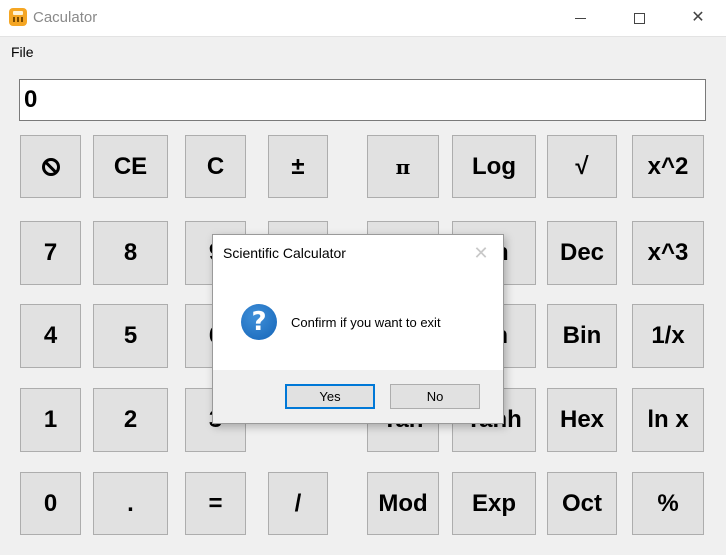 This screenshot has width=726, height=555. I want to click on equals-button: =, so click(215, 503).